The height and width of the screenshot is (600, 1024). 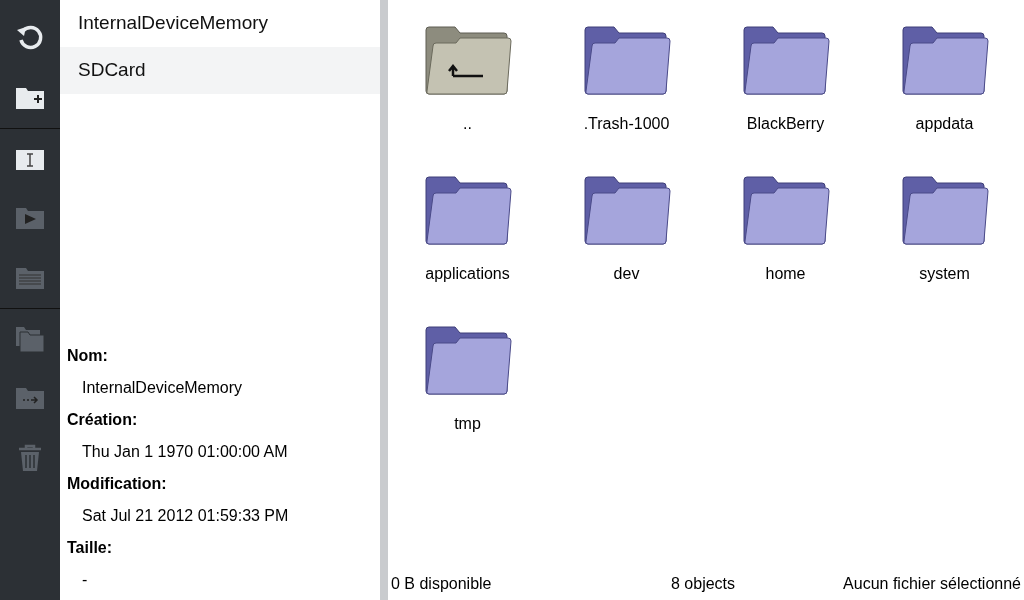 I want to click on folder-name: appdata, so click(x=944, y=124).